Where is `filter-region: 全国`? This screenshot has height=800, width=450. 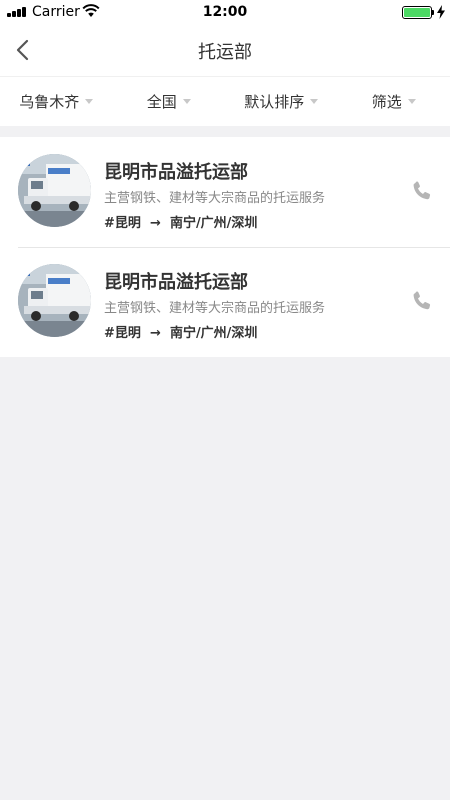 filter-region: 全国 is located at coordinates (169, 101).